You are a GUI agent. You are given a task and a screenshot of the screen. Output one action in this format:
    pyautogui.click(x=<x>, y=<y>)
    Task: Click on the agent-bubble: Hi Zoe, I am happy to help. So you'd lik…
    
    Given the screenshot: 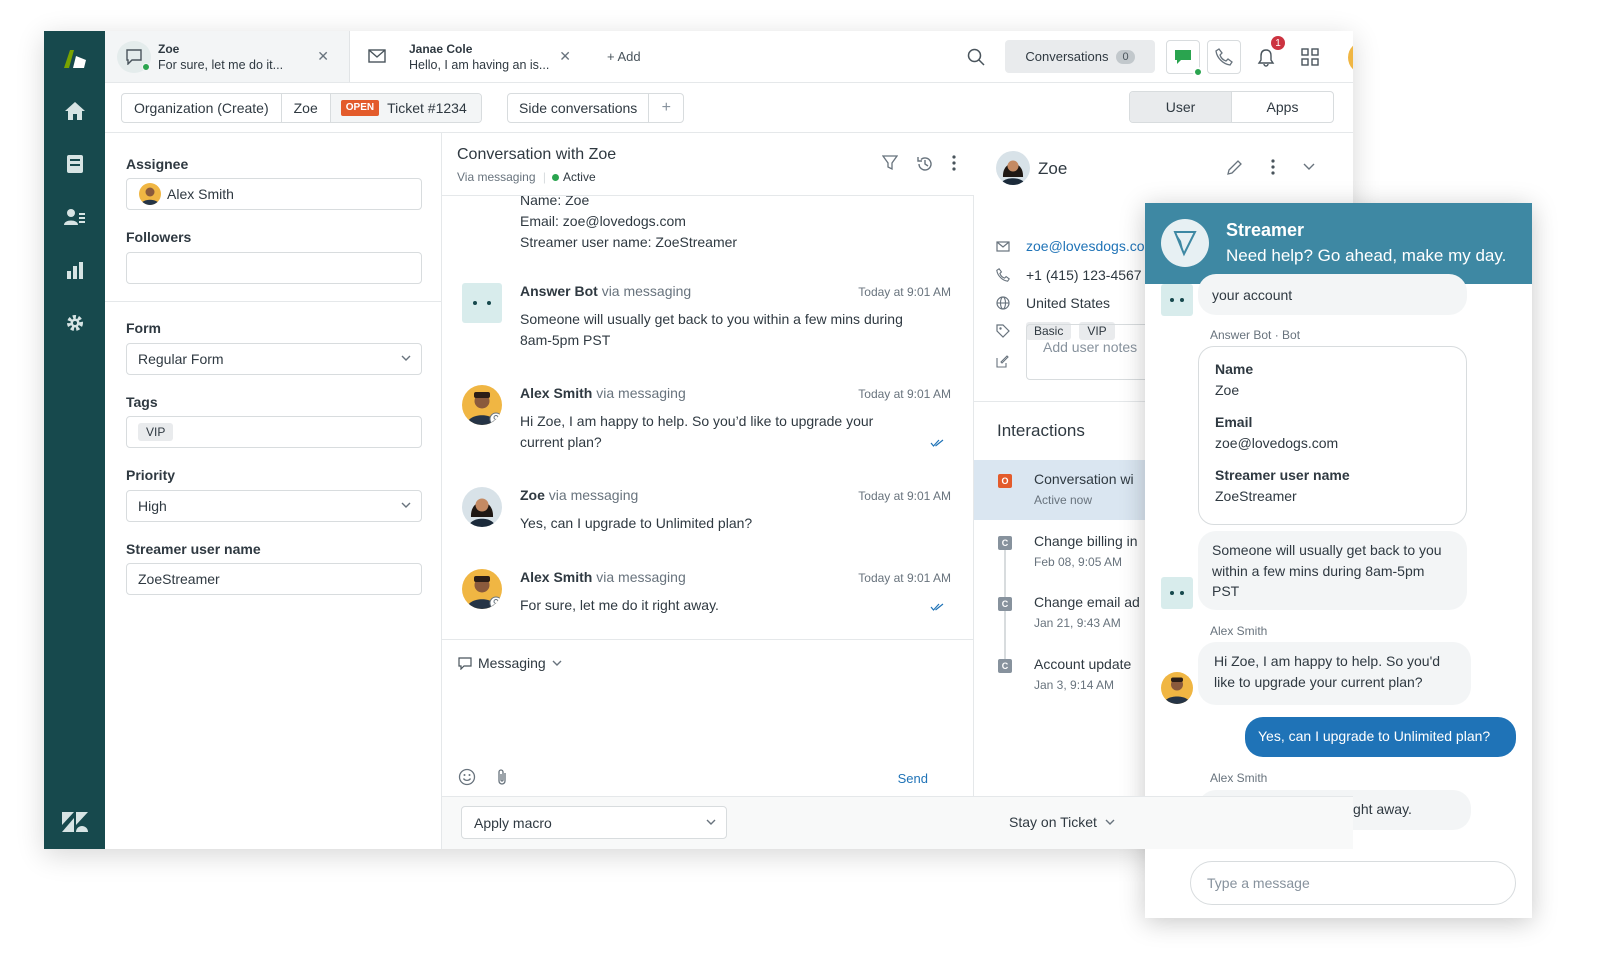 What is the action you would take?
    pyautogui.click(x=1334, y=673)
    